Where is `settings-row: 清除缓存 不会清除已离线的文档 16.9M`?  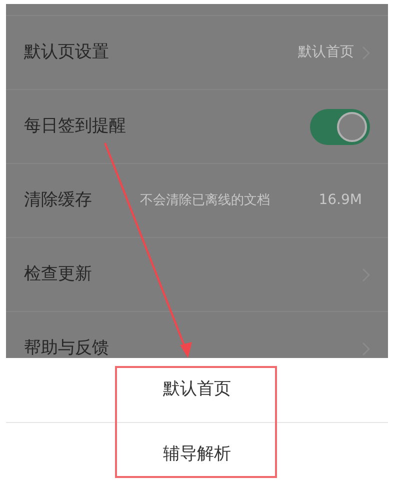 settings-row: 清除缓存 不会清除已离线的文档 16.9M is located at coordinates (197, 201).